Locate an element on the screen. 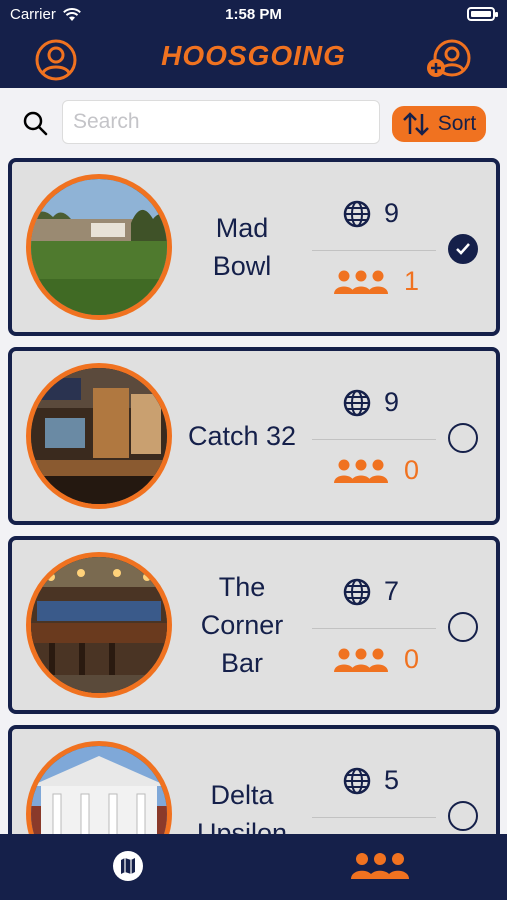 The width and height of the screenshot is (507, 900). map-icon is located at coordinates (128, 866).